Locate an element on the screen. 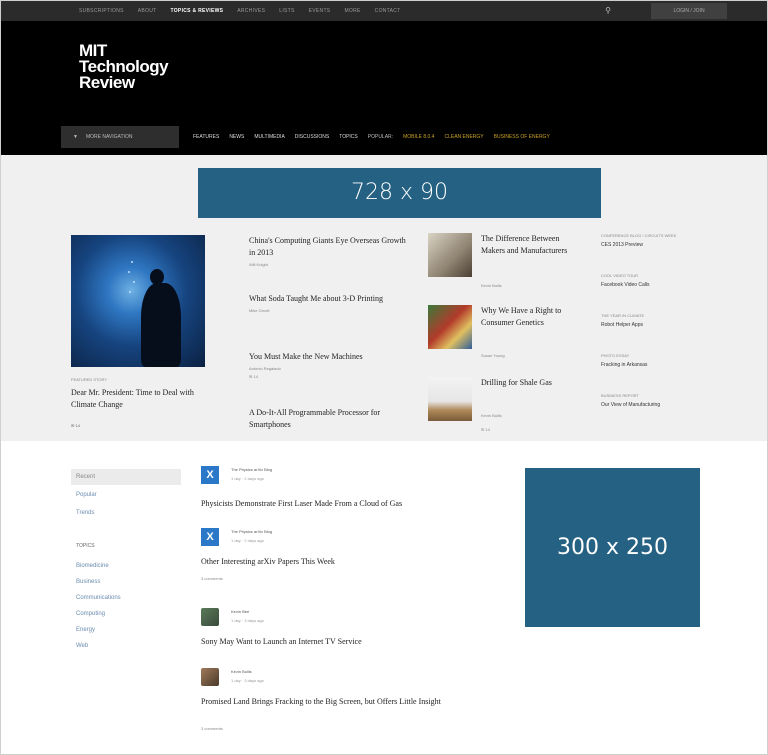 The height and width of the screenshot is (755, 768). sidebar-story-title: CES 2013 Preview is located at coordinates (661, 245).